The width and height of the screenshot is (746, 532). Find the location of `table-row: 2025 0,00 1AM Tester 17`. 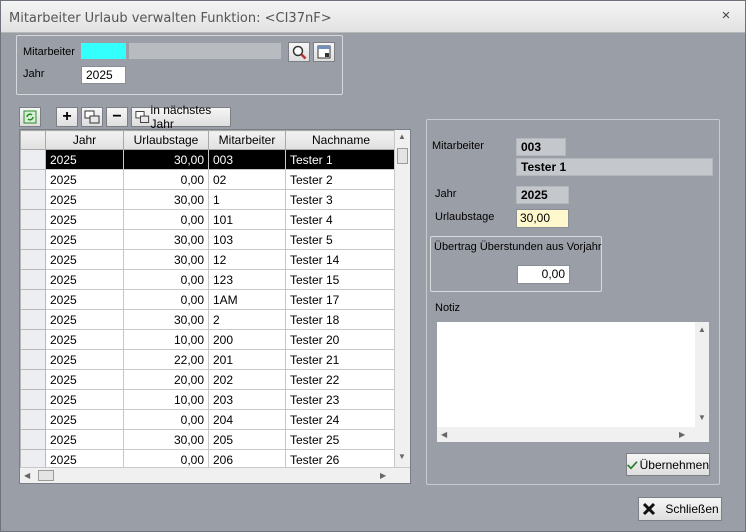

table-row: 2025 0,00 1AM Tester 17 is located at coordinates (208, 299).